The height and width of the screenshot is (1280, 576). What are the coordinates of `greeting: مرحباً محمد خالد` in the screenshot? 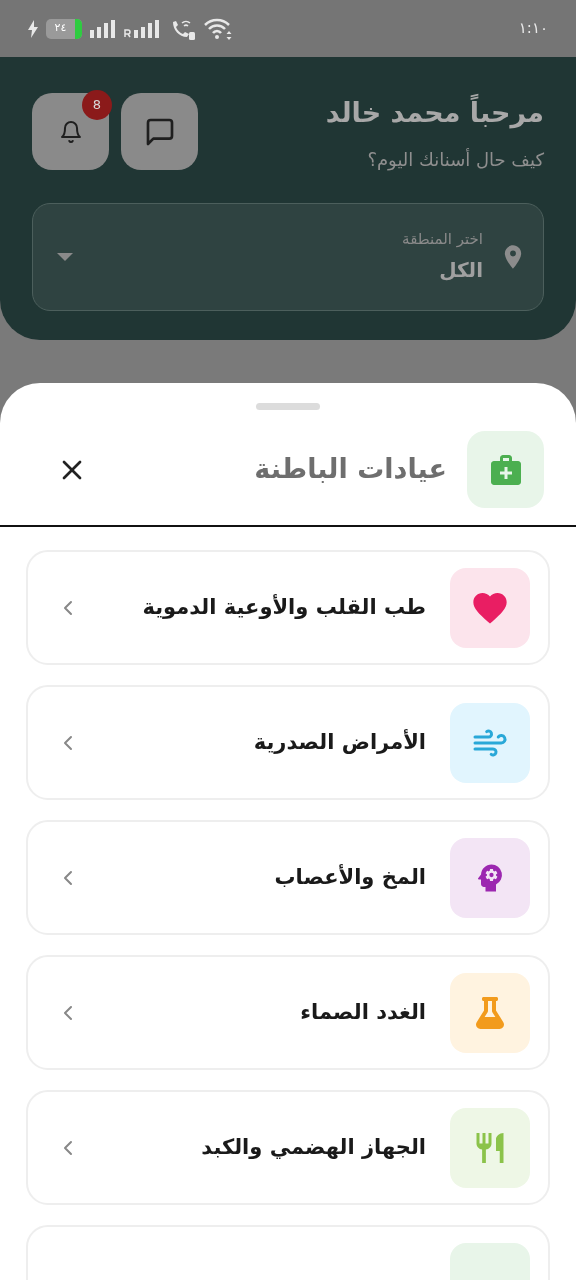 It's located at (434, 113).